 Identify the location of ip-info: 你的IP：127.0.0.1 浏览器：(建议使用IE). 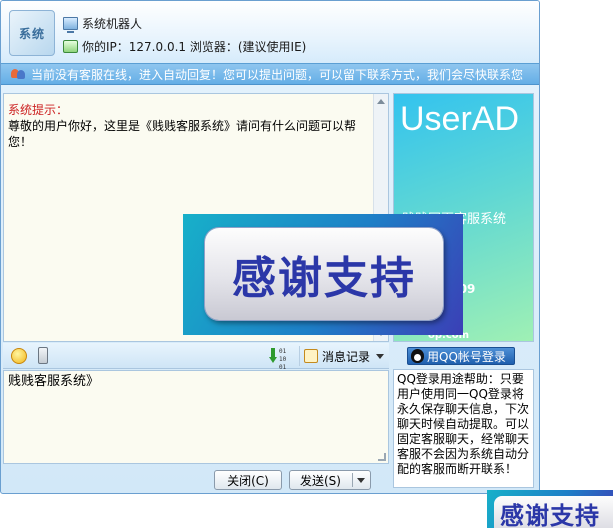
(194, 47).